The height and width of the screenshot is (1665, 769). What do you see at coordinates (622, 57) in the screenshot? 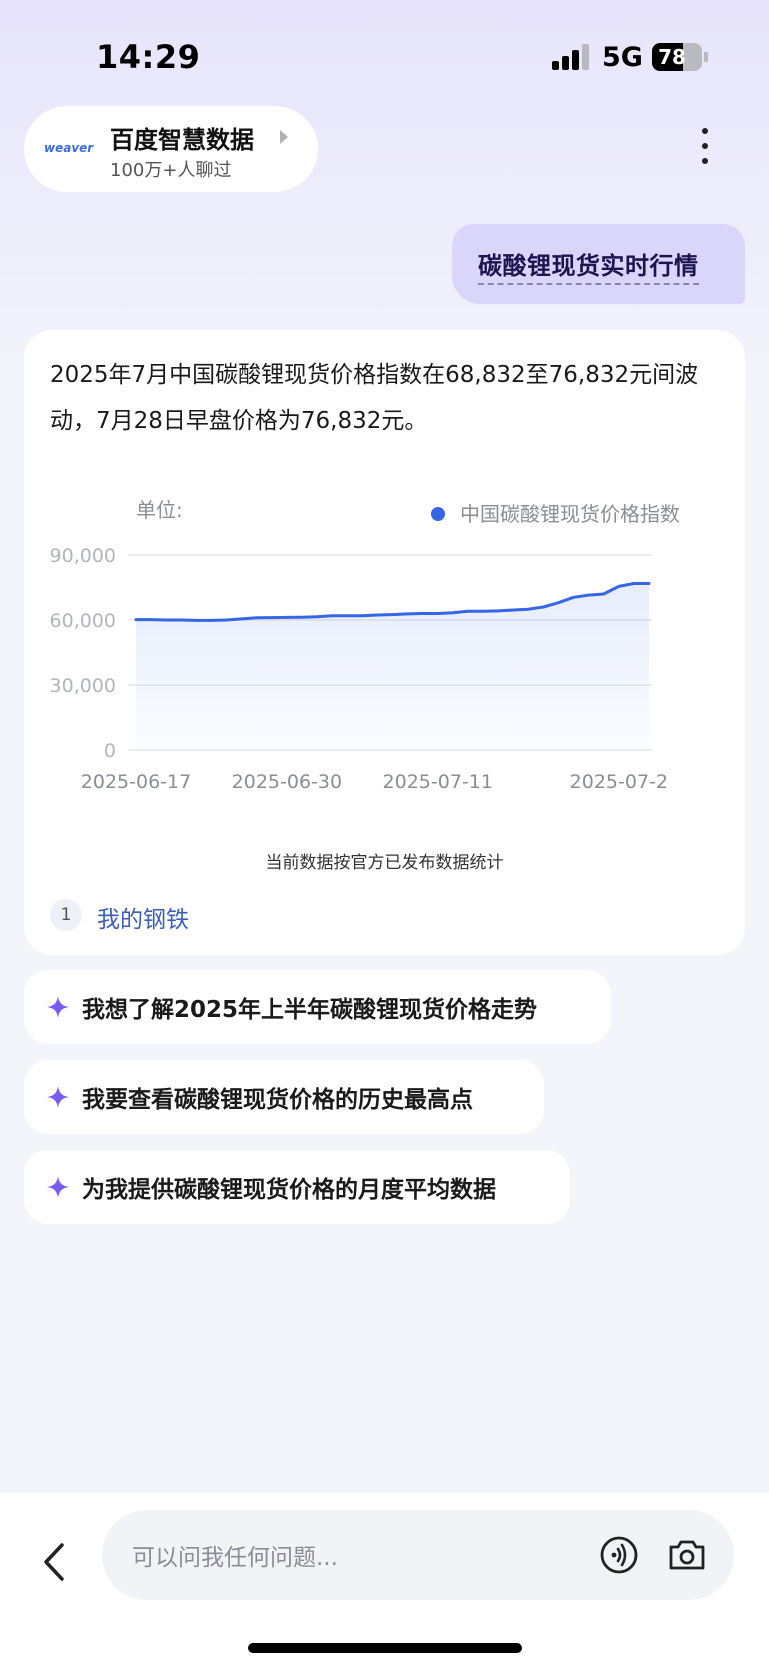
I see `network-type: 5G` at bounding box center [622, 57].